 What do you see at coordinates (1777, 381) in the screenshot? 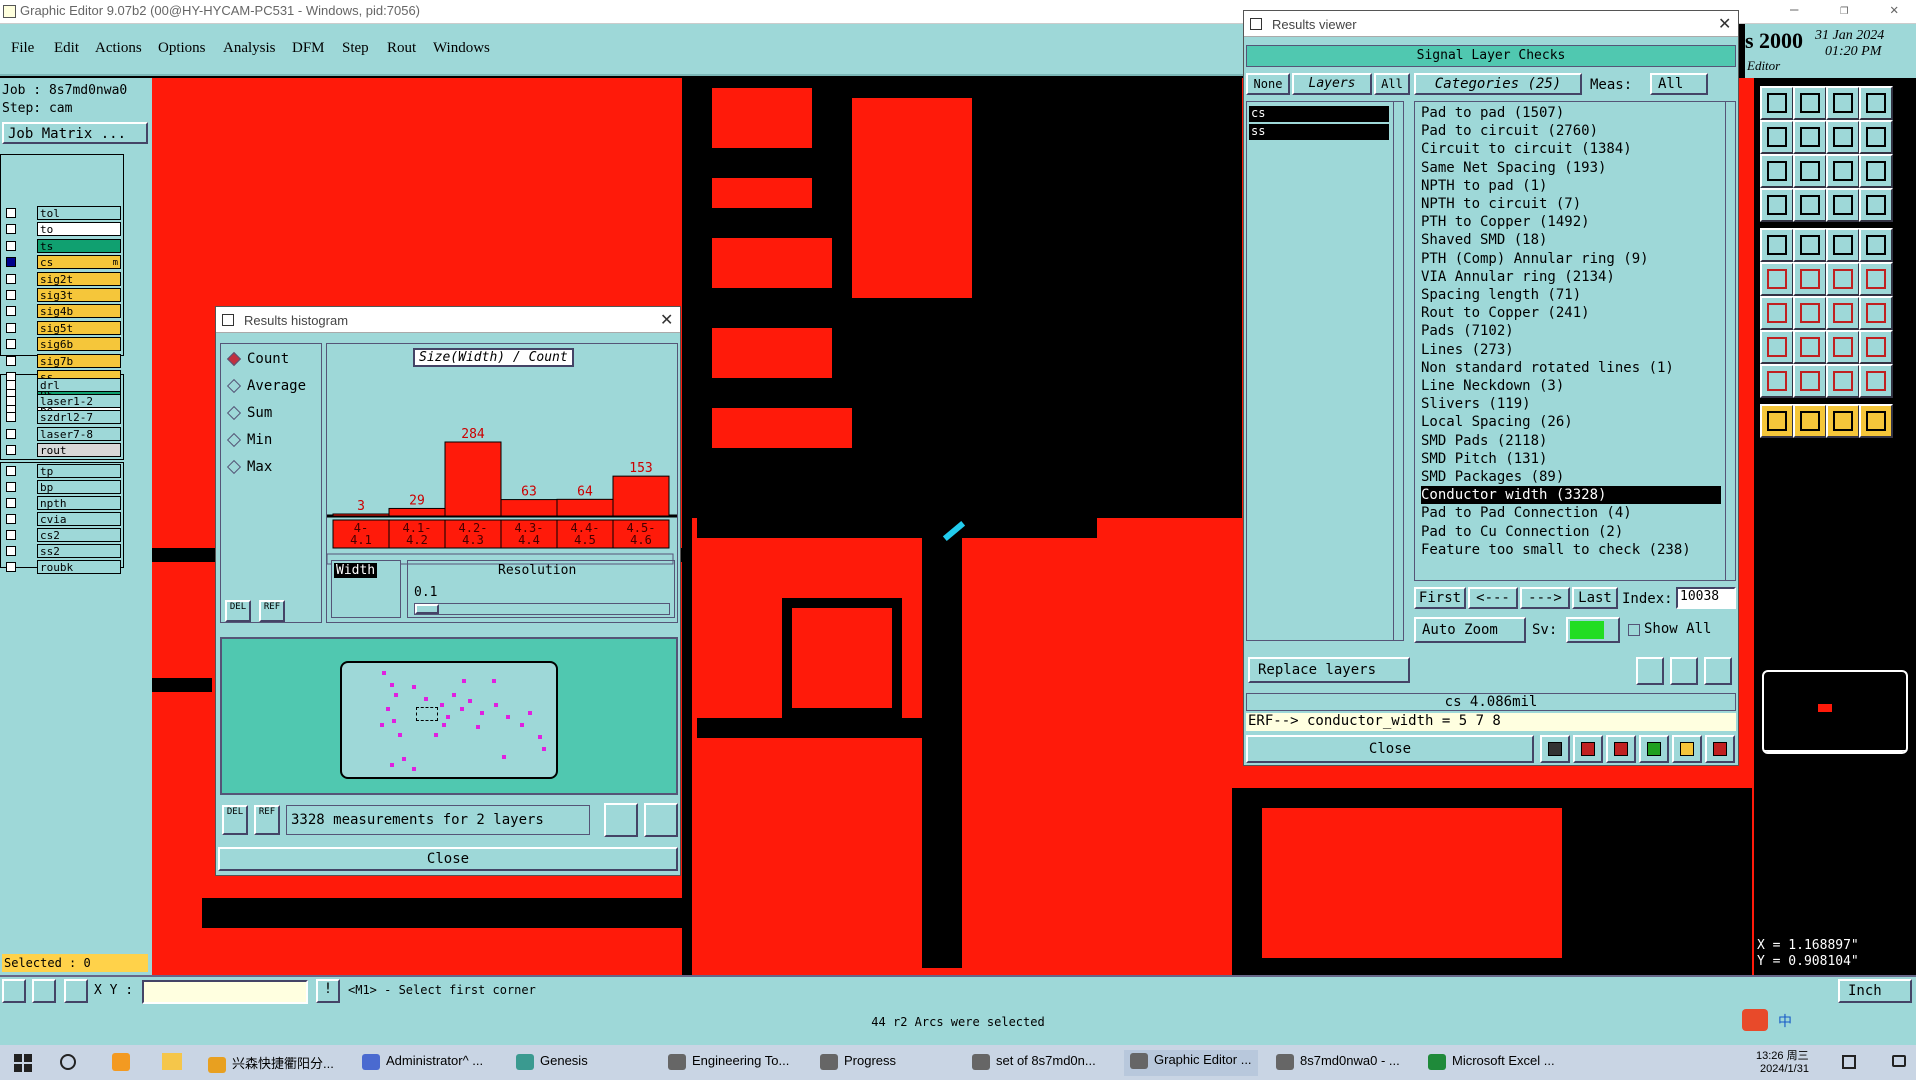
I see `tool-triangle-icon` at bounding box center [1777, 381].